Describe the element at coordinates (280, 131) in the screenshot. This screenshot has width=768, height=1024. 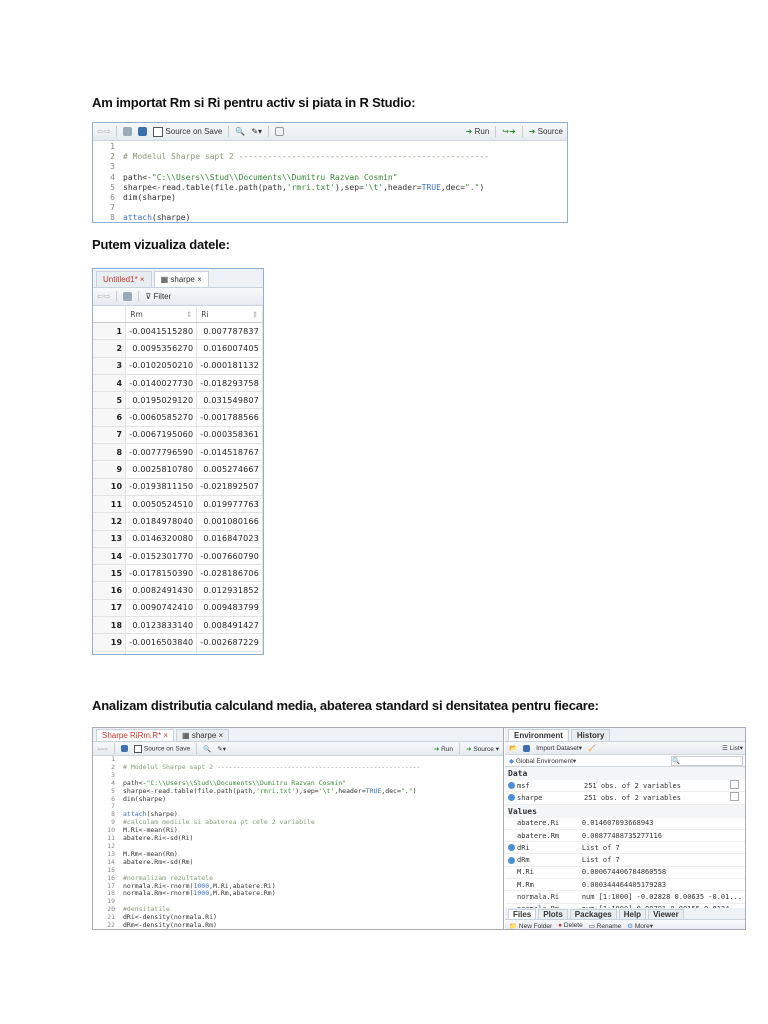
I see `outline-icon` at that location.